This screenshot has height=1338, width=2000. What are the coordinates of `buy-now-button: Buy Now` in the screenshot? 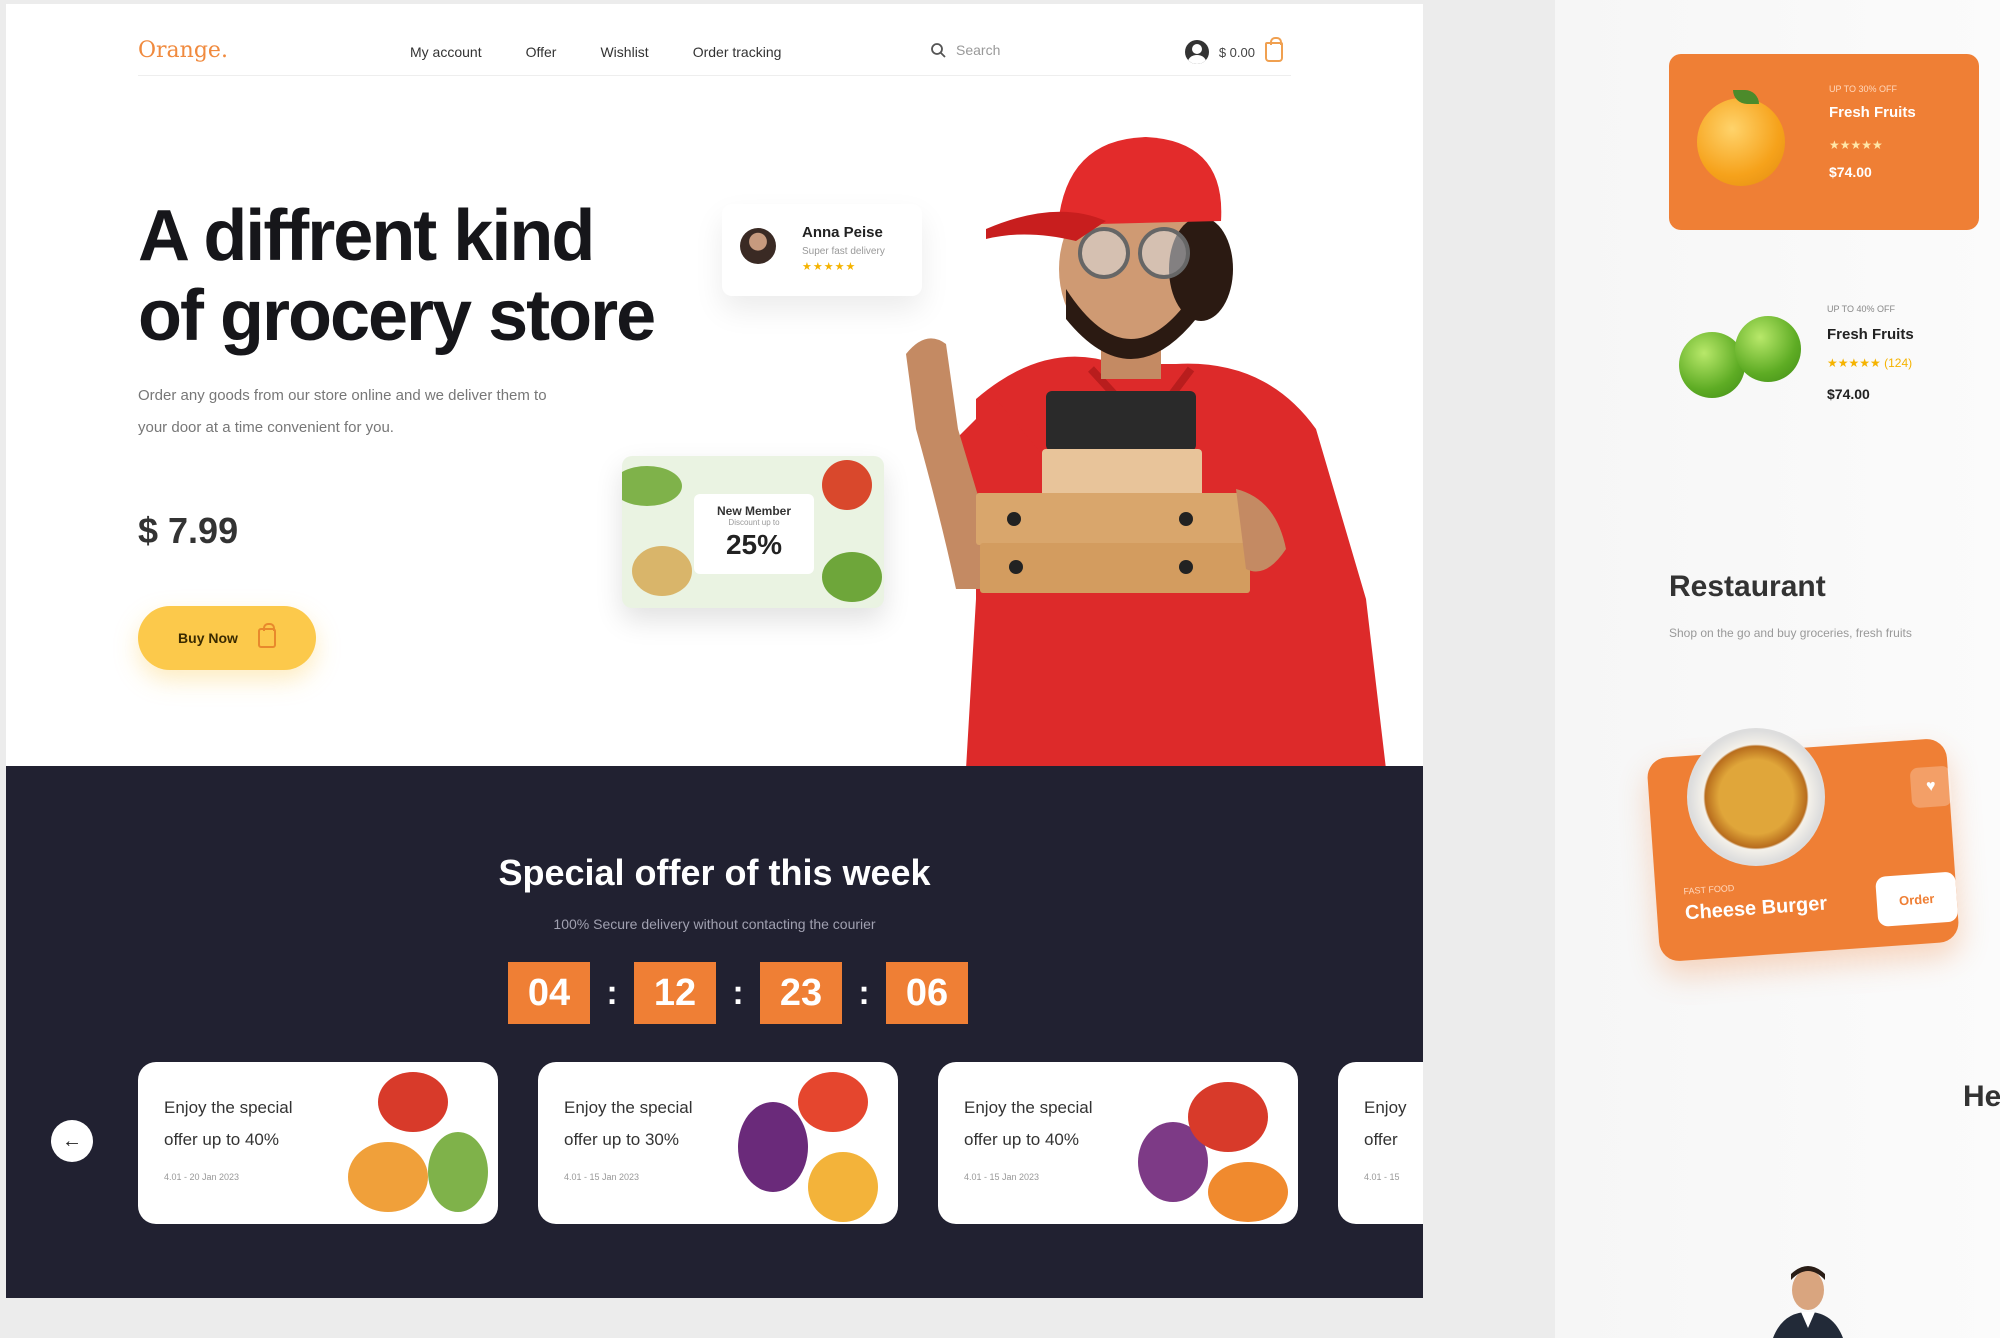 It's located at (227, 638).